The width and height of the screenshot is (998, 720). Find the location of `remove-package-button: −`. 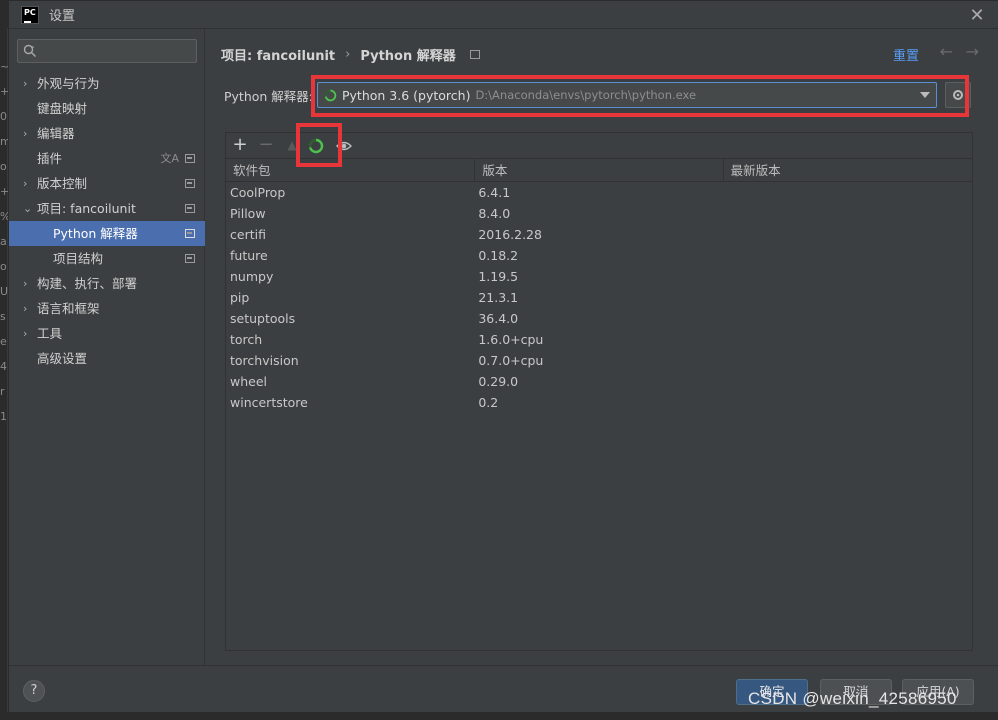

remove-package-button: − is located at coordinates (266, 146).